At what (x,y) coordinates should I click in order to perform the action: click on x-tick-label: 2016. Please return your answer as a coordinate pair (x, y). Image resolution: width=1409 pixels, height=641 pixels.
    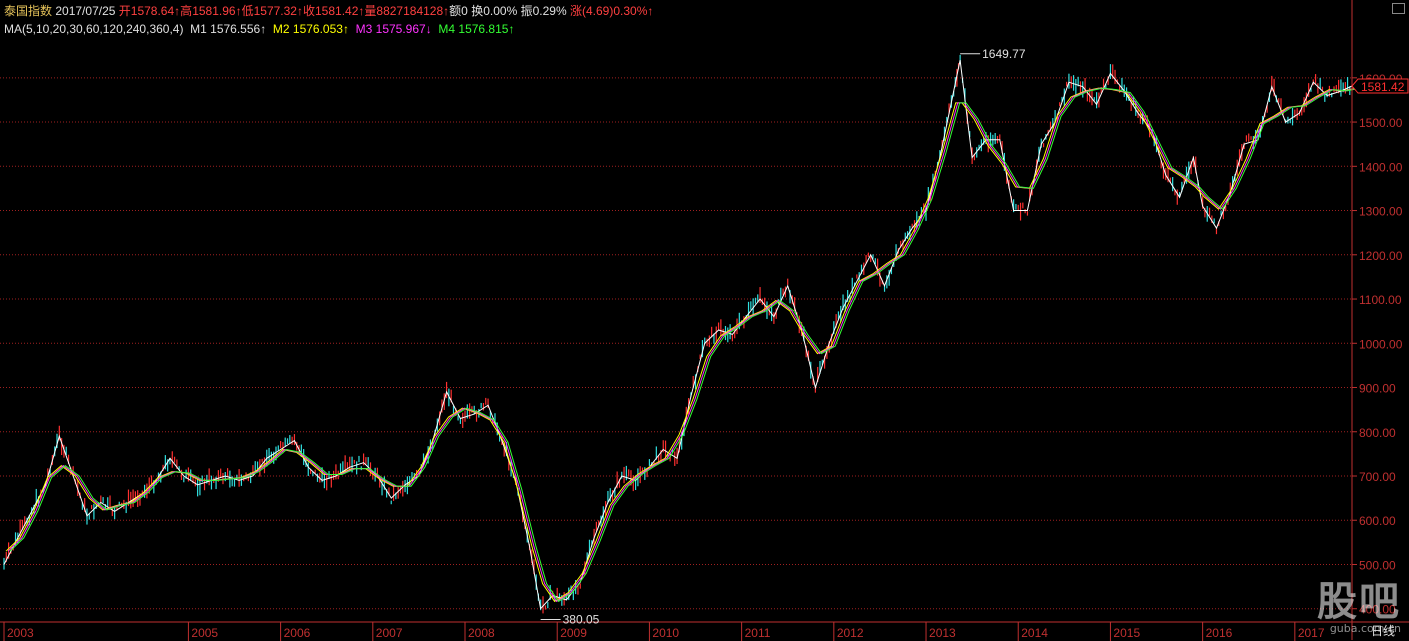
    Looking at the image, I should click on (1219, 633).